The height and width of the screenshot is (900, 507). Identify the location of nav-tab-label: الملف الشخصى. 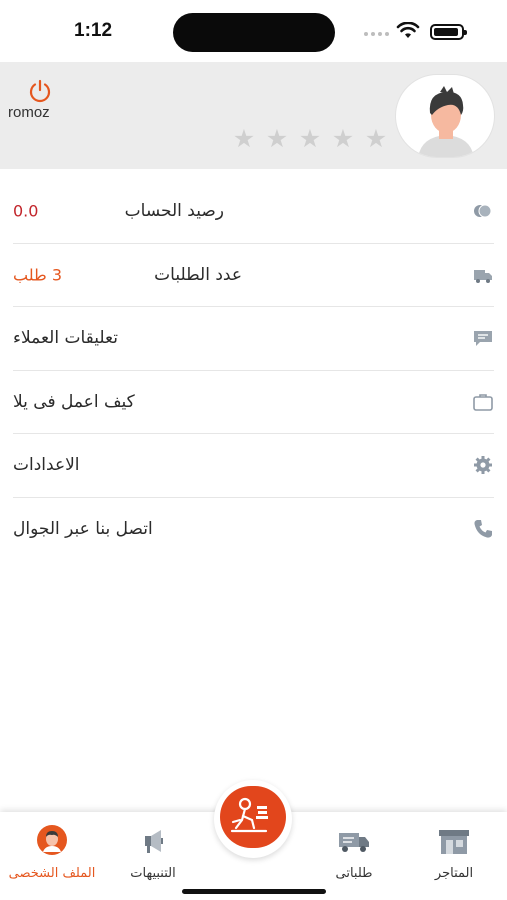
(52, 873).